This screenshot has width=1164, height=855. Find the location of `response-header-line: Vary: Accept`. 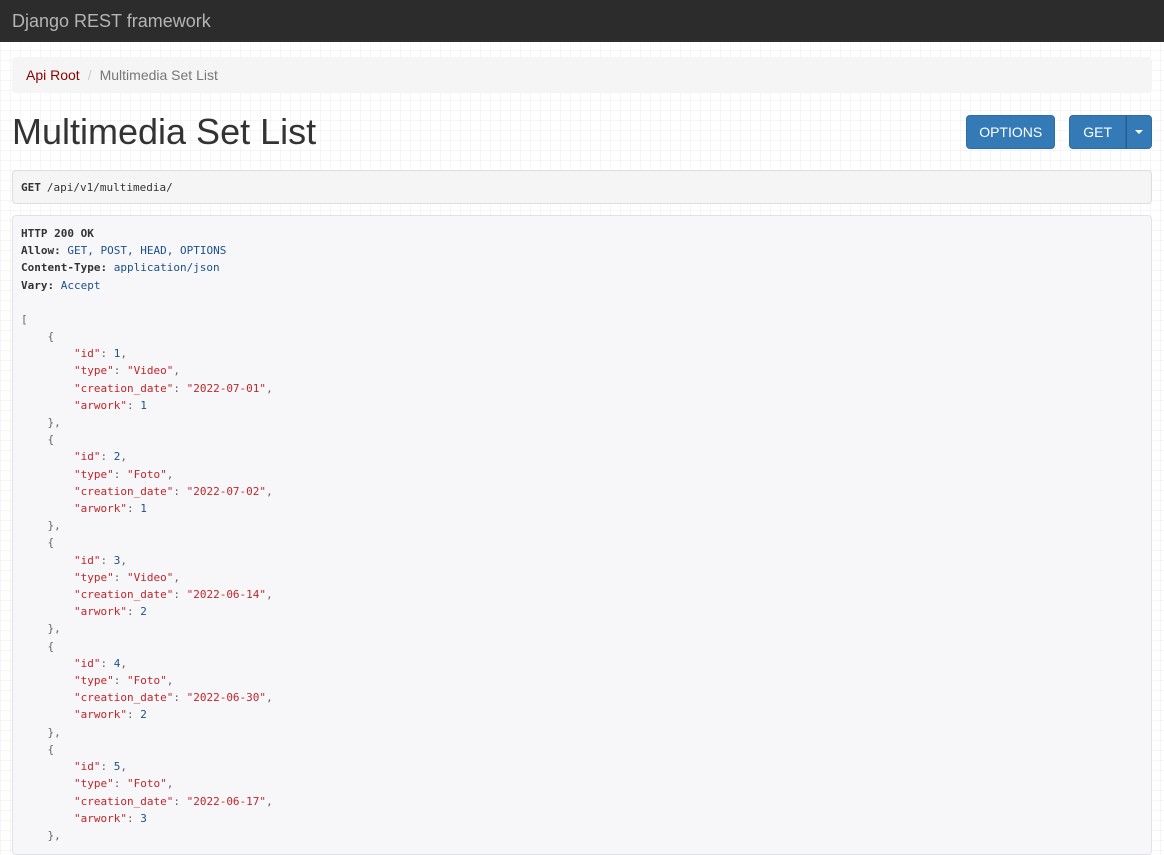

response-header-line: Vary: Accept is located at coordinates (582, 285).